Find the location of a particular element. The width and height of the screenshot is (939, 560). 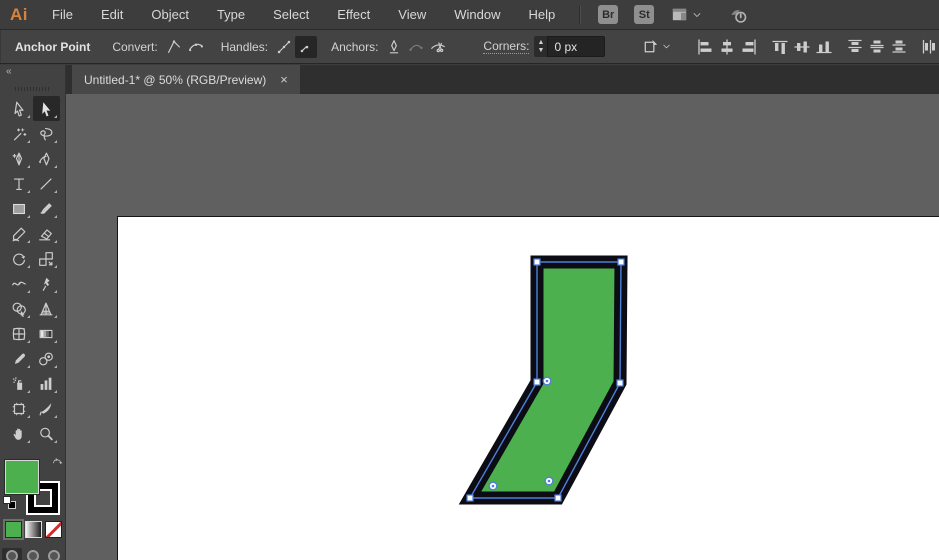

dist-bottom-button is located at coordinates (899, 47).